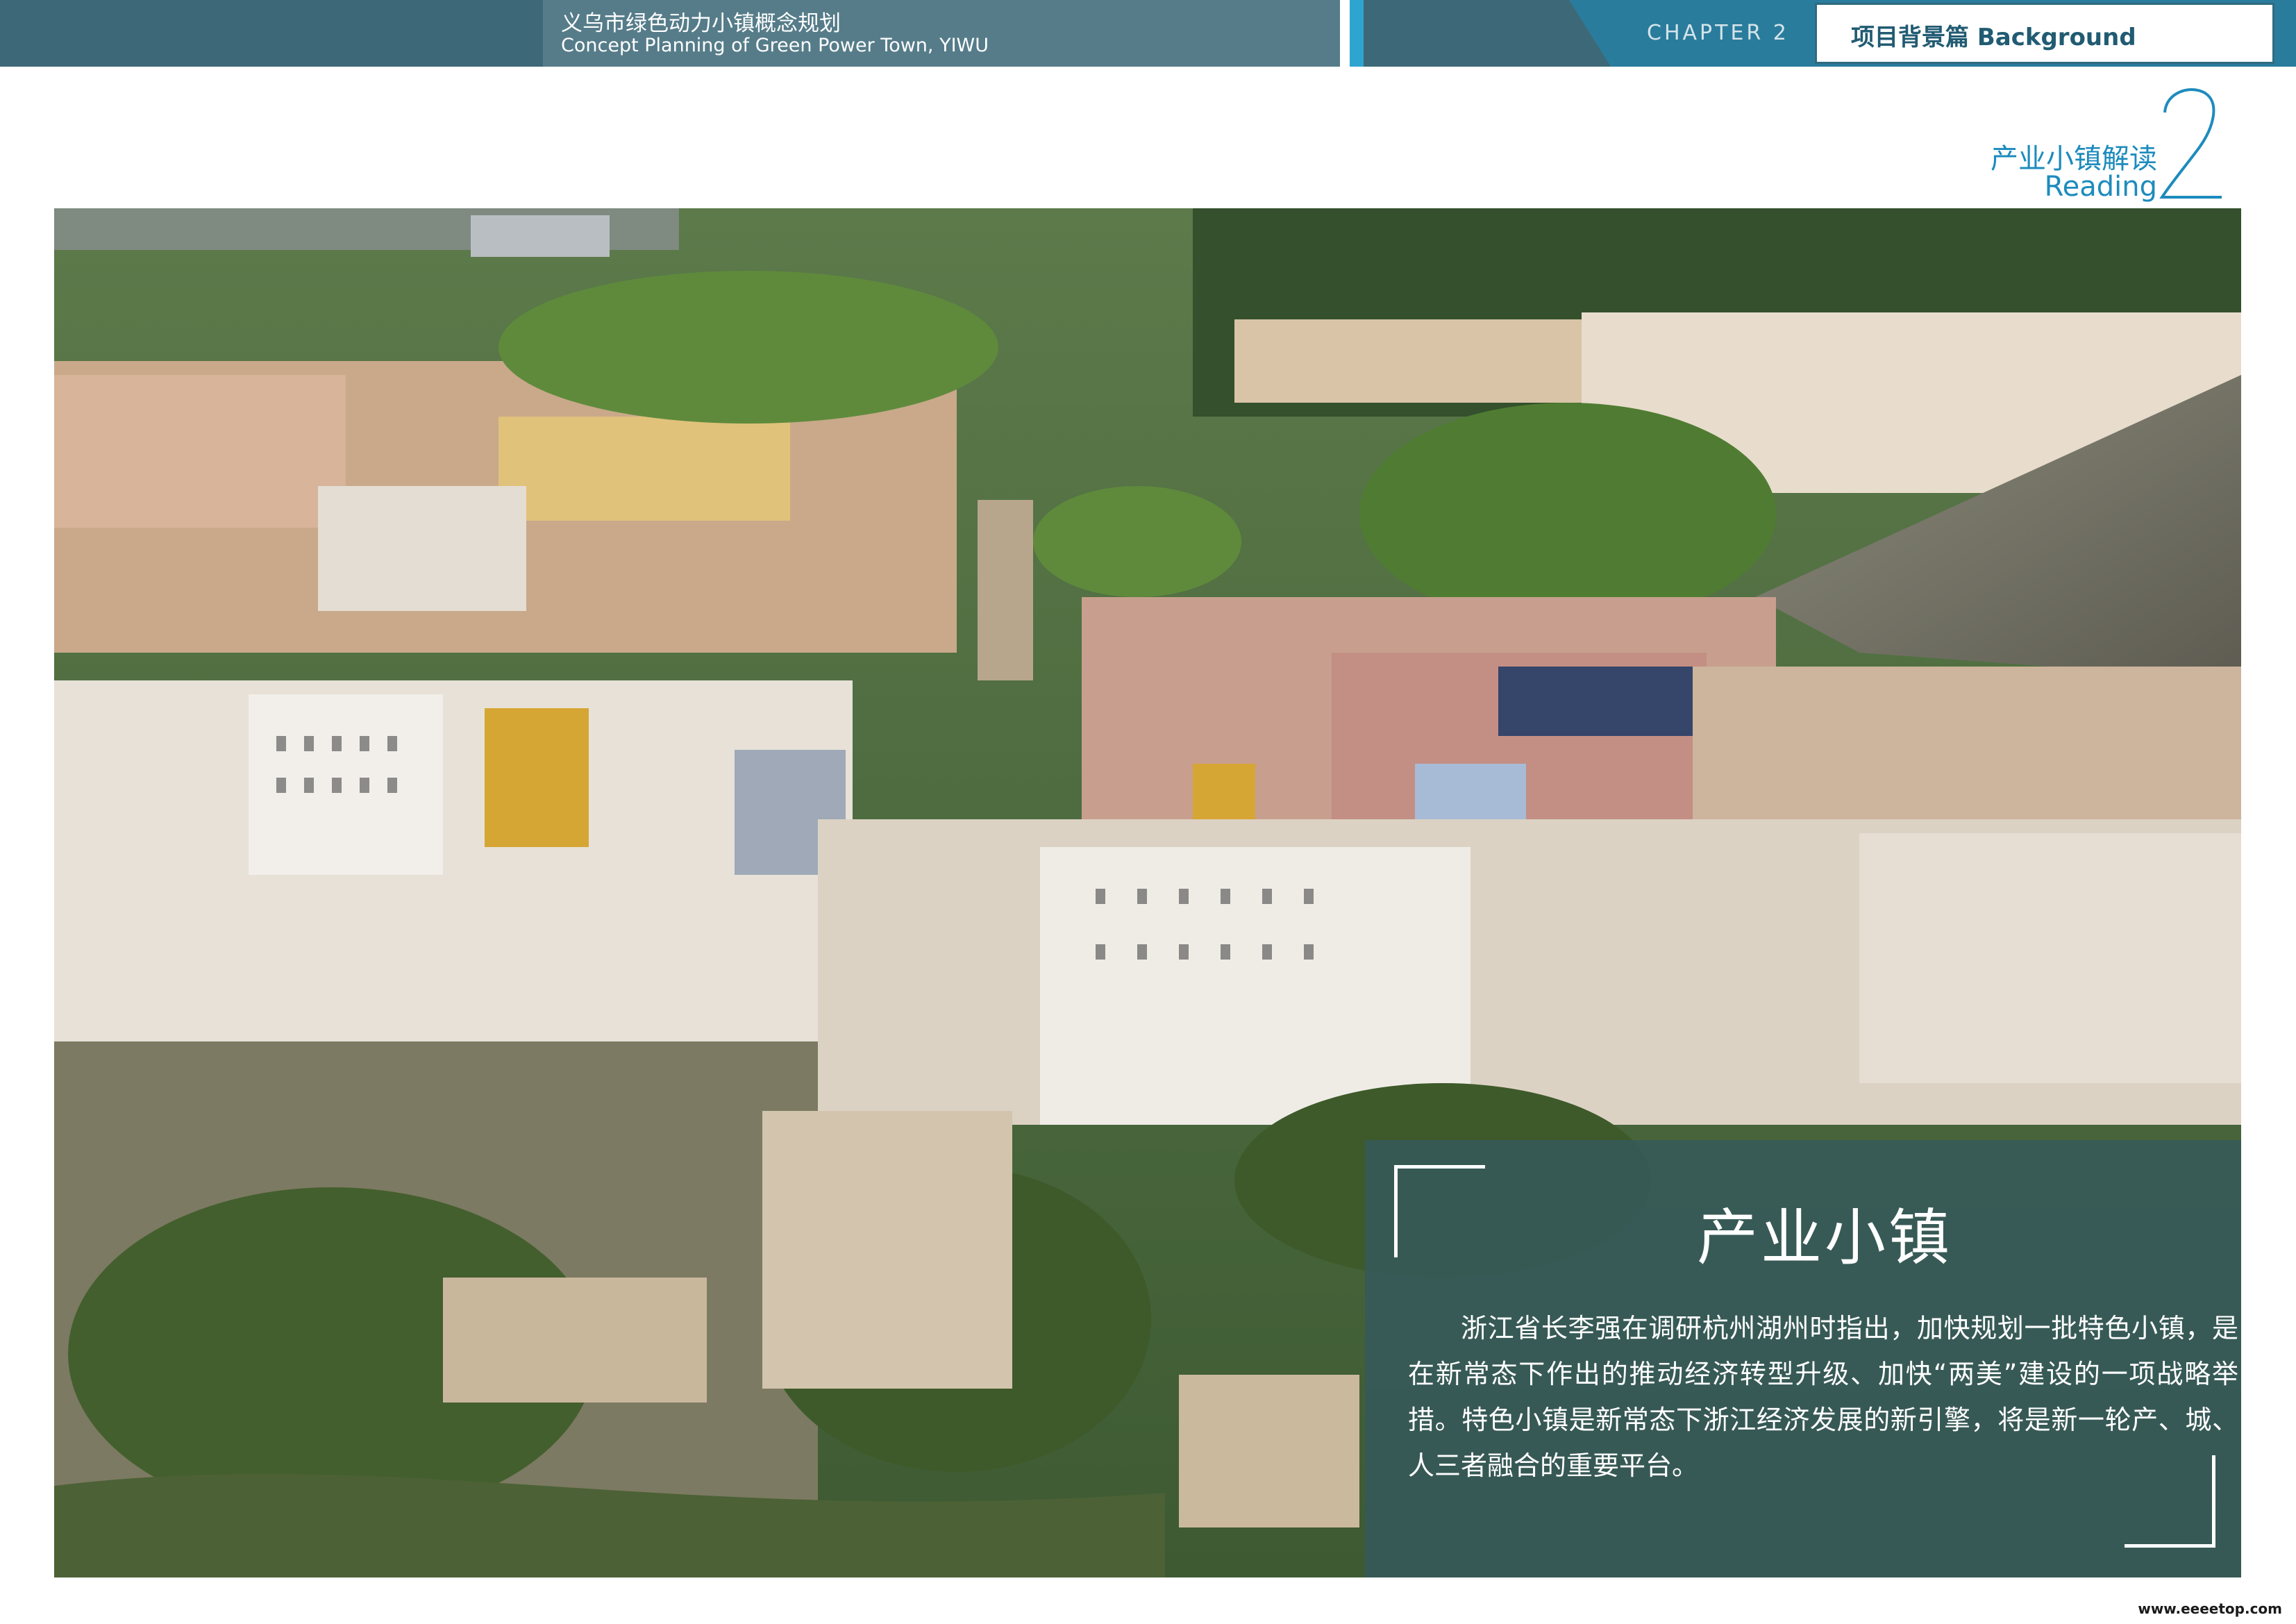 Image resolution: width=2296 pixels, height=1624 pixels. I want to click on chapter-label: CHAPTER 2, so click(1718, 33).